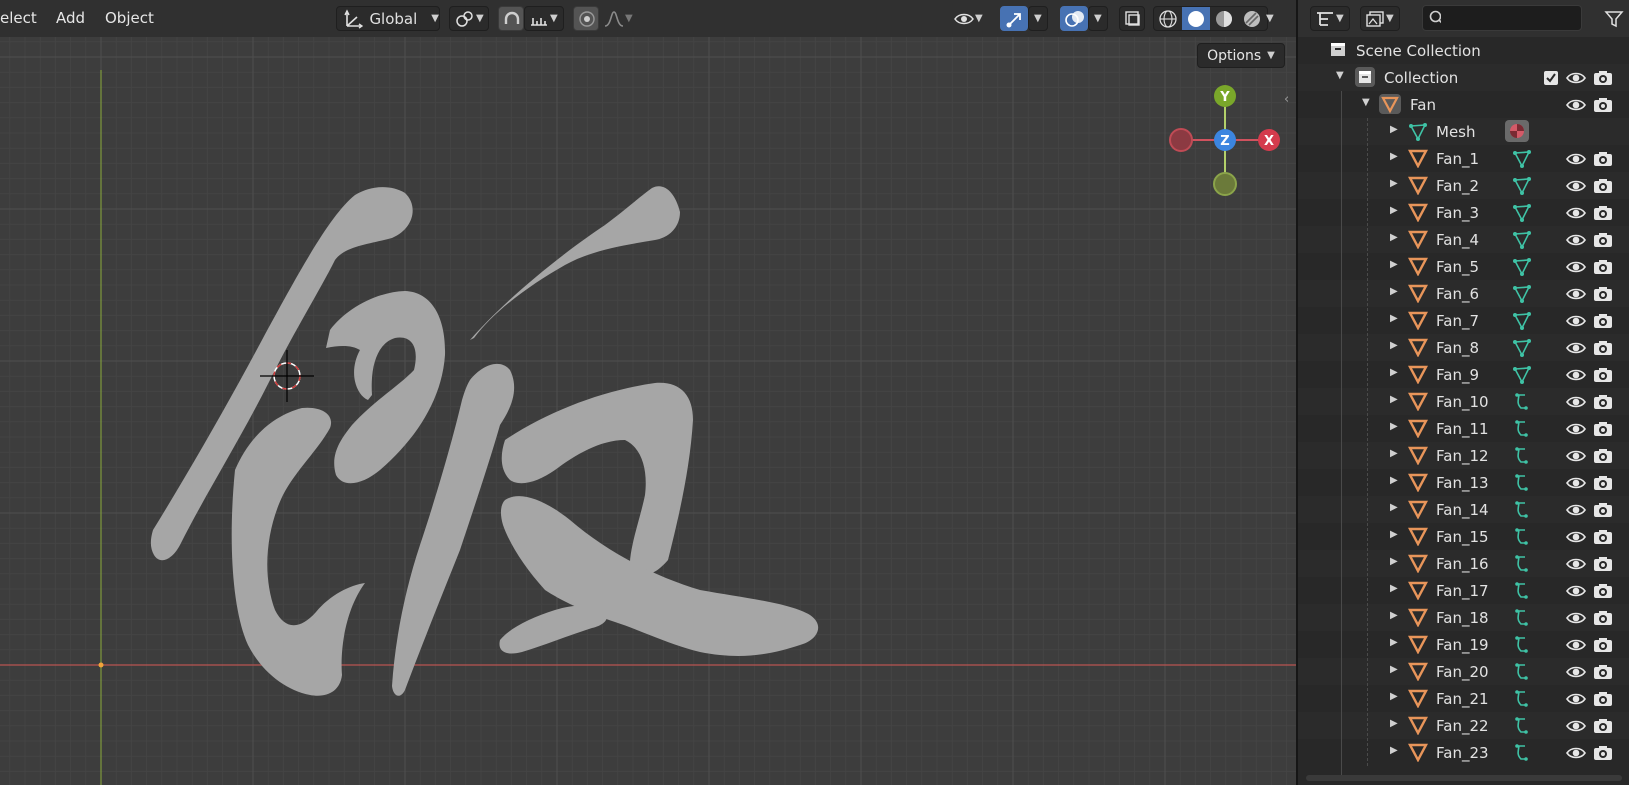  What do you see at coordinates (281, 374) in the screenshot?
I see `stroke-left-sweep` at bounding box center [281, 374].